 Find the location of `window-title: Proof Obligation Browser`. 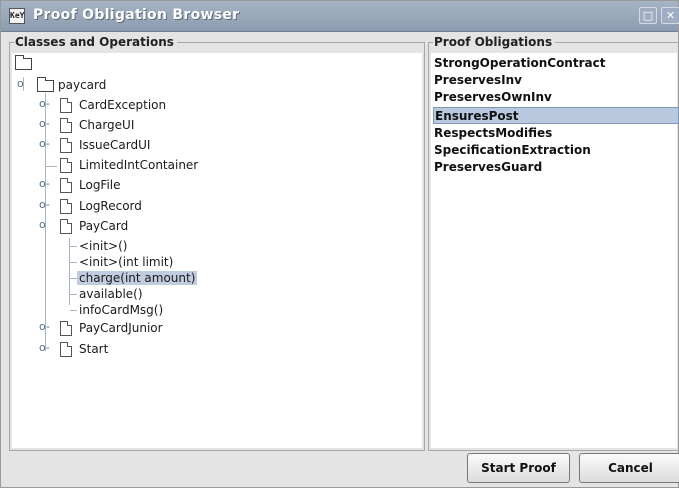

window-title: Proof Obligation Browser is located at coordinates (136, 15).